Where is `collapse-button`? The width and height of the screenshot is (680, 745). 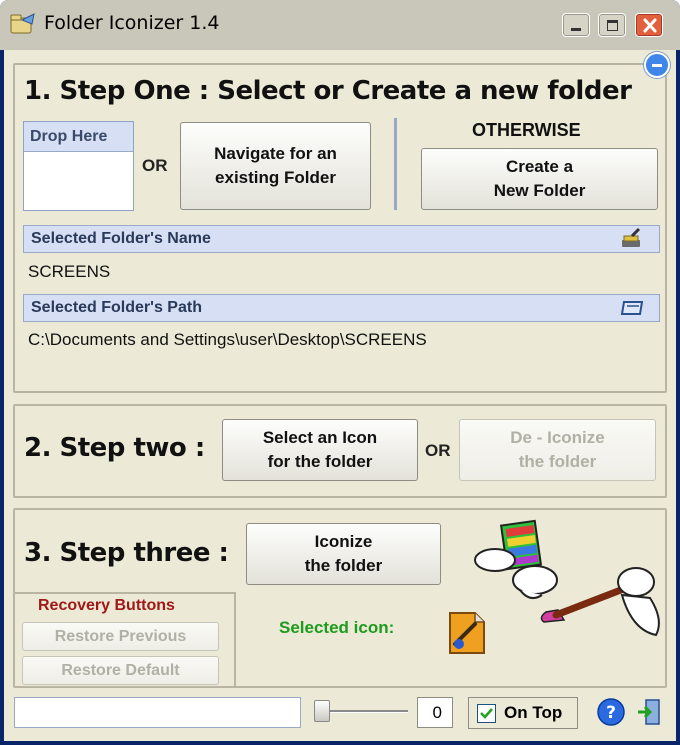 collapse-button is located at coordinates (657, 65).